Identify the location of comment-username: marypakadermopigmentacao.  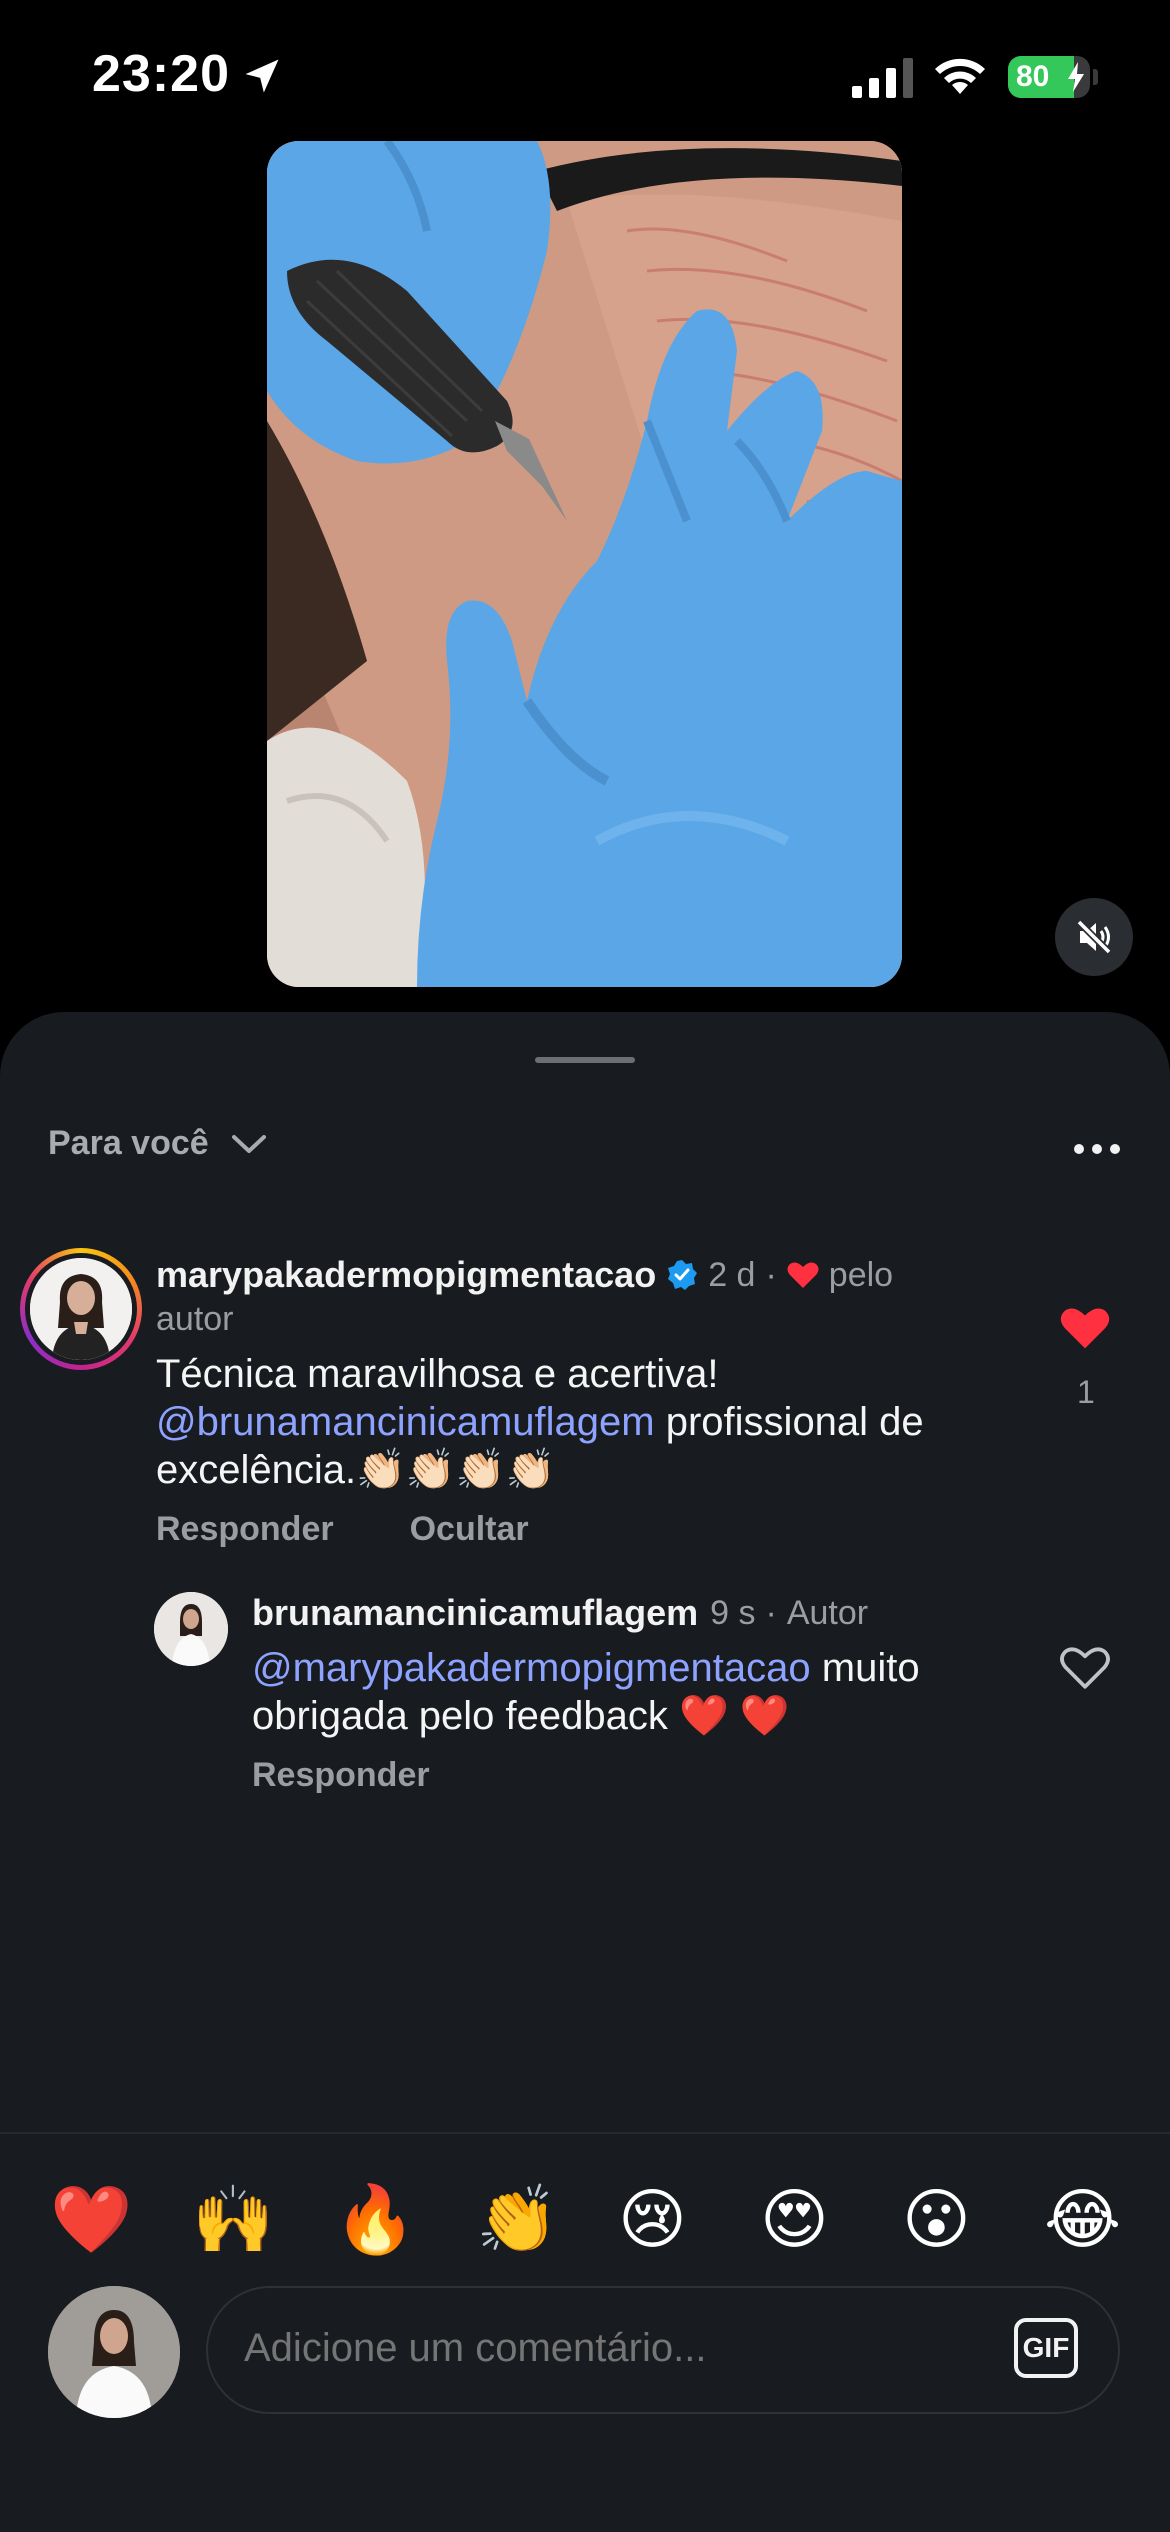
(406, 1275).